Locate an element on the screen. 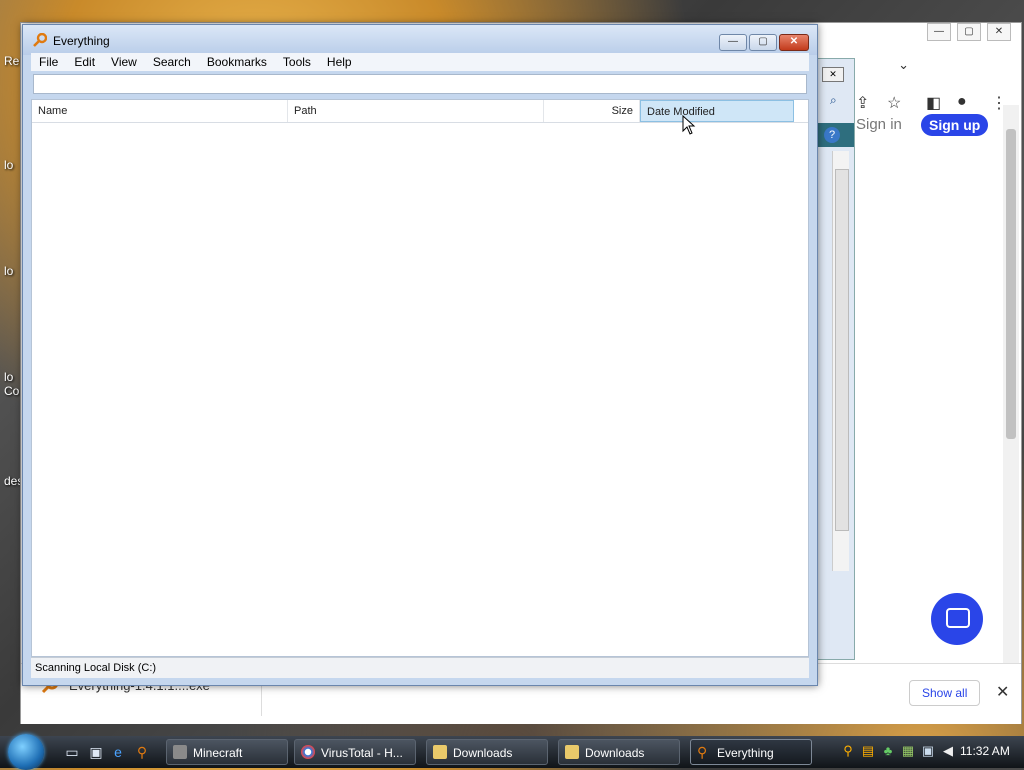 The width and height of the screenshot is (1024, 770). close-download-bar-button: ✕ is located at coordinates (1002, 692).